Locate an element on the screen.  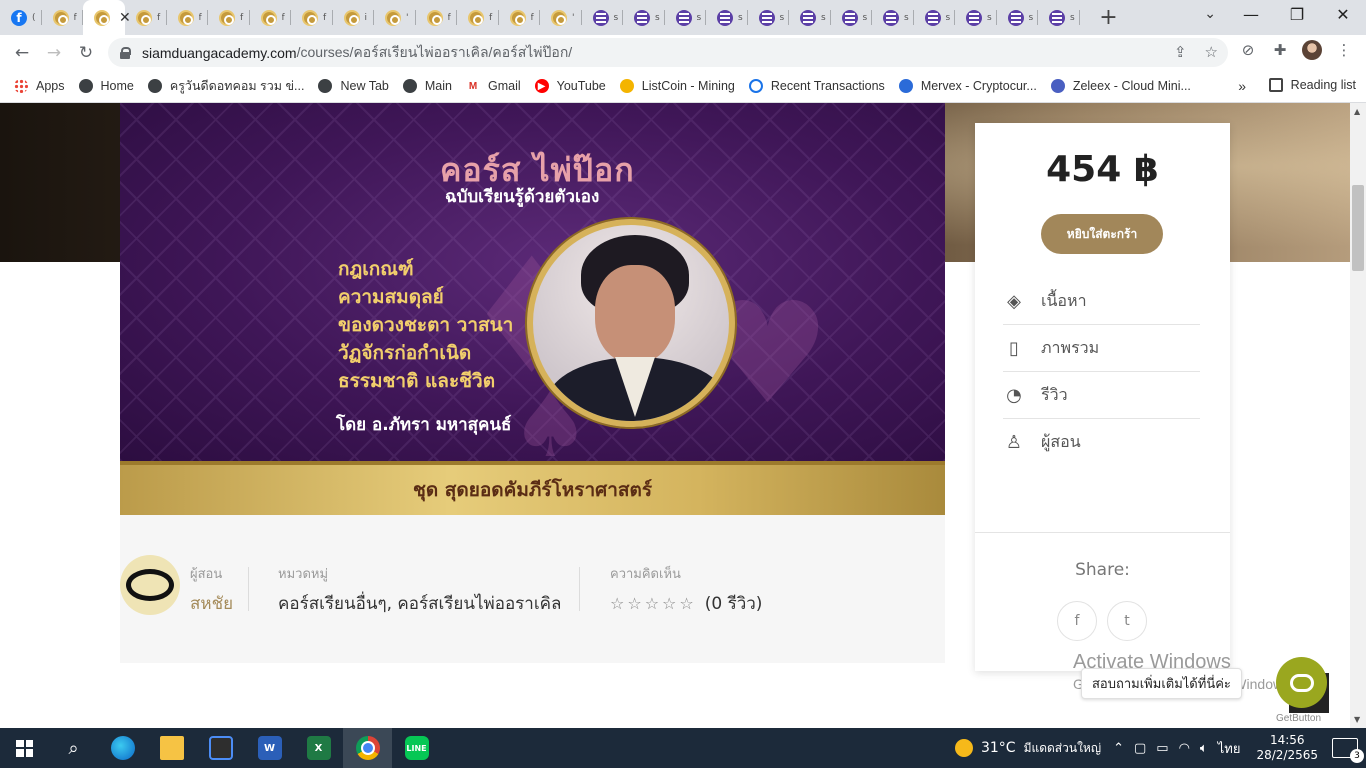
input-language: ไทย is located at coordinates (1229, 748).